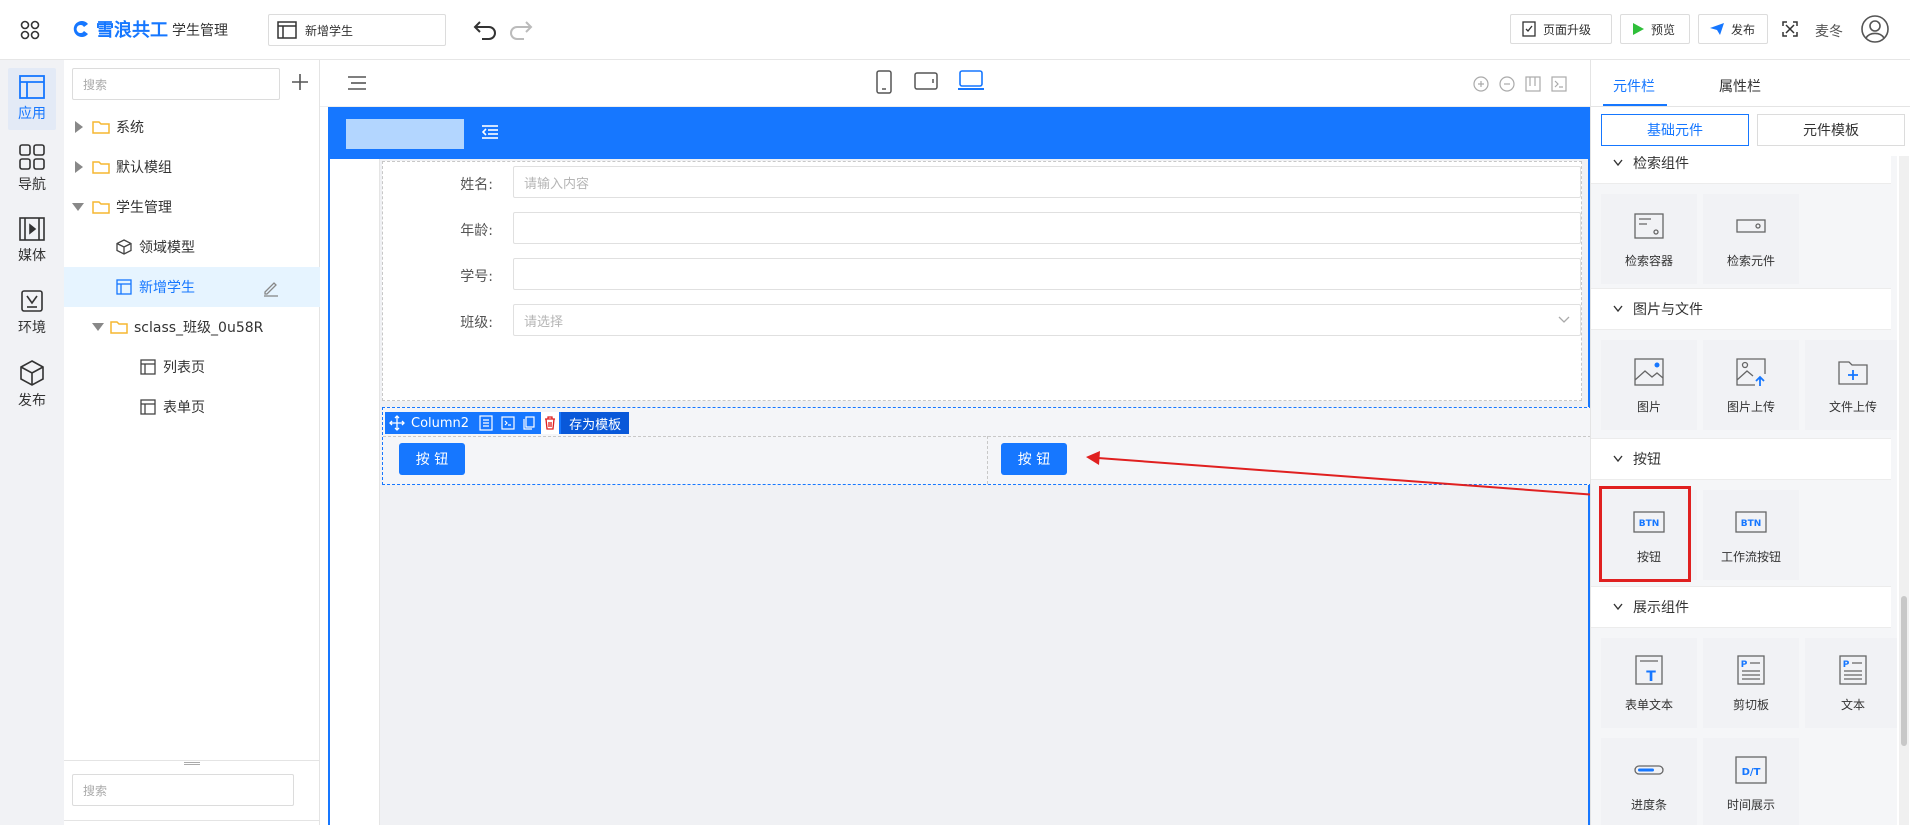 The image size is (1910, 825). I want to click on section-title: 按钮, so click(1647, 460).